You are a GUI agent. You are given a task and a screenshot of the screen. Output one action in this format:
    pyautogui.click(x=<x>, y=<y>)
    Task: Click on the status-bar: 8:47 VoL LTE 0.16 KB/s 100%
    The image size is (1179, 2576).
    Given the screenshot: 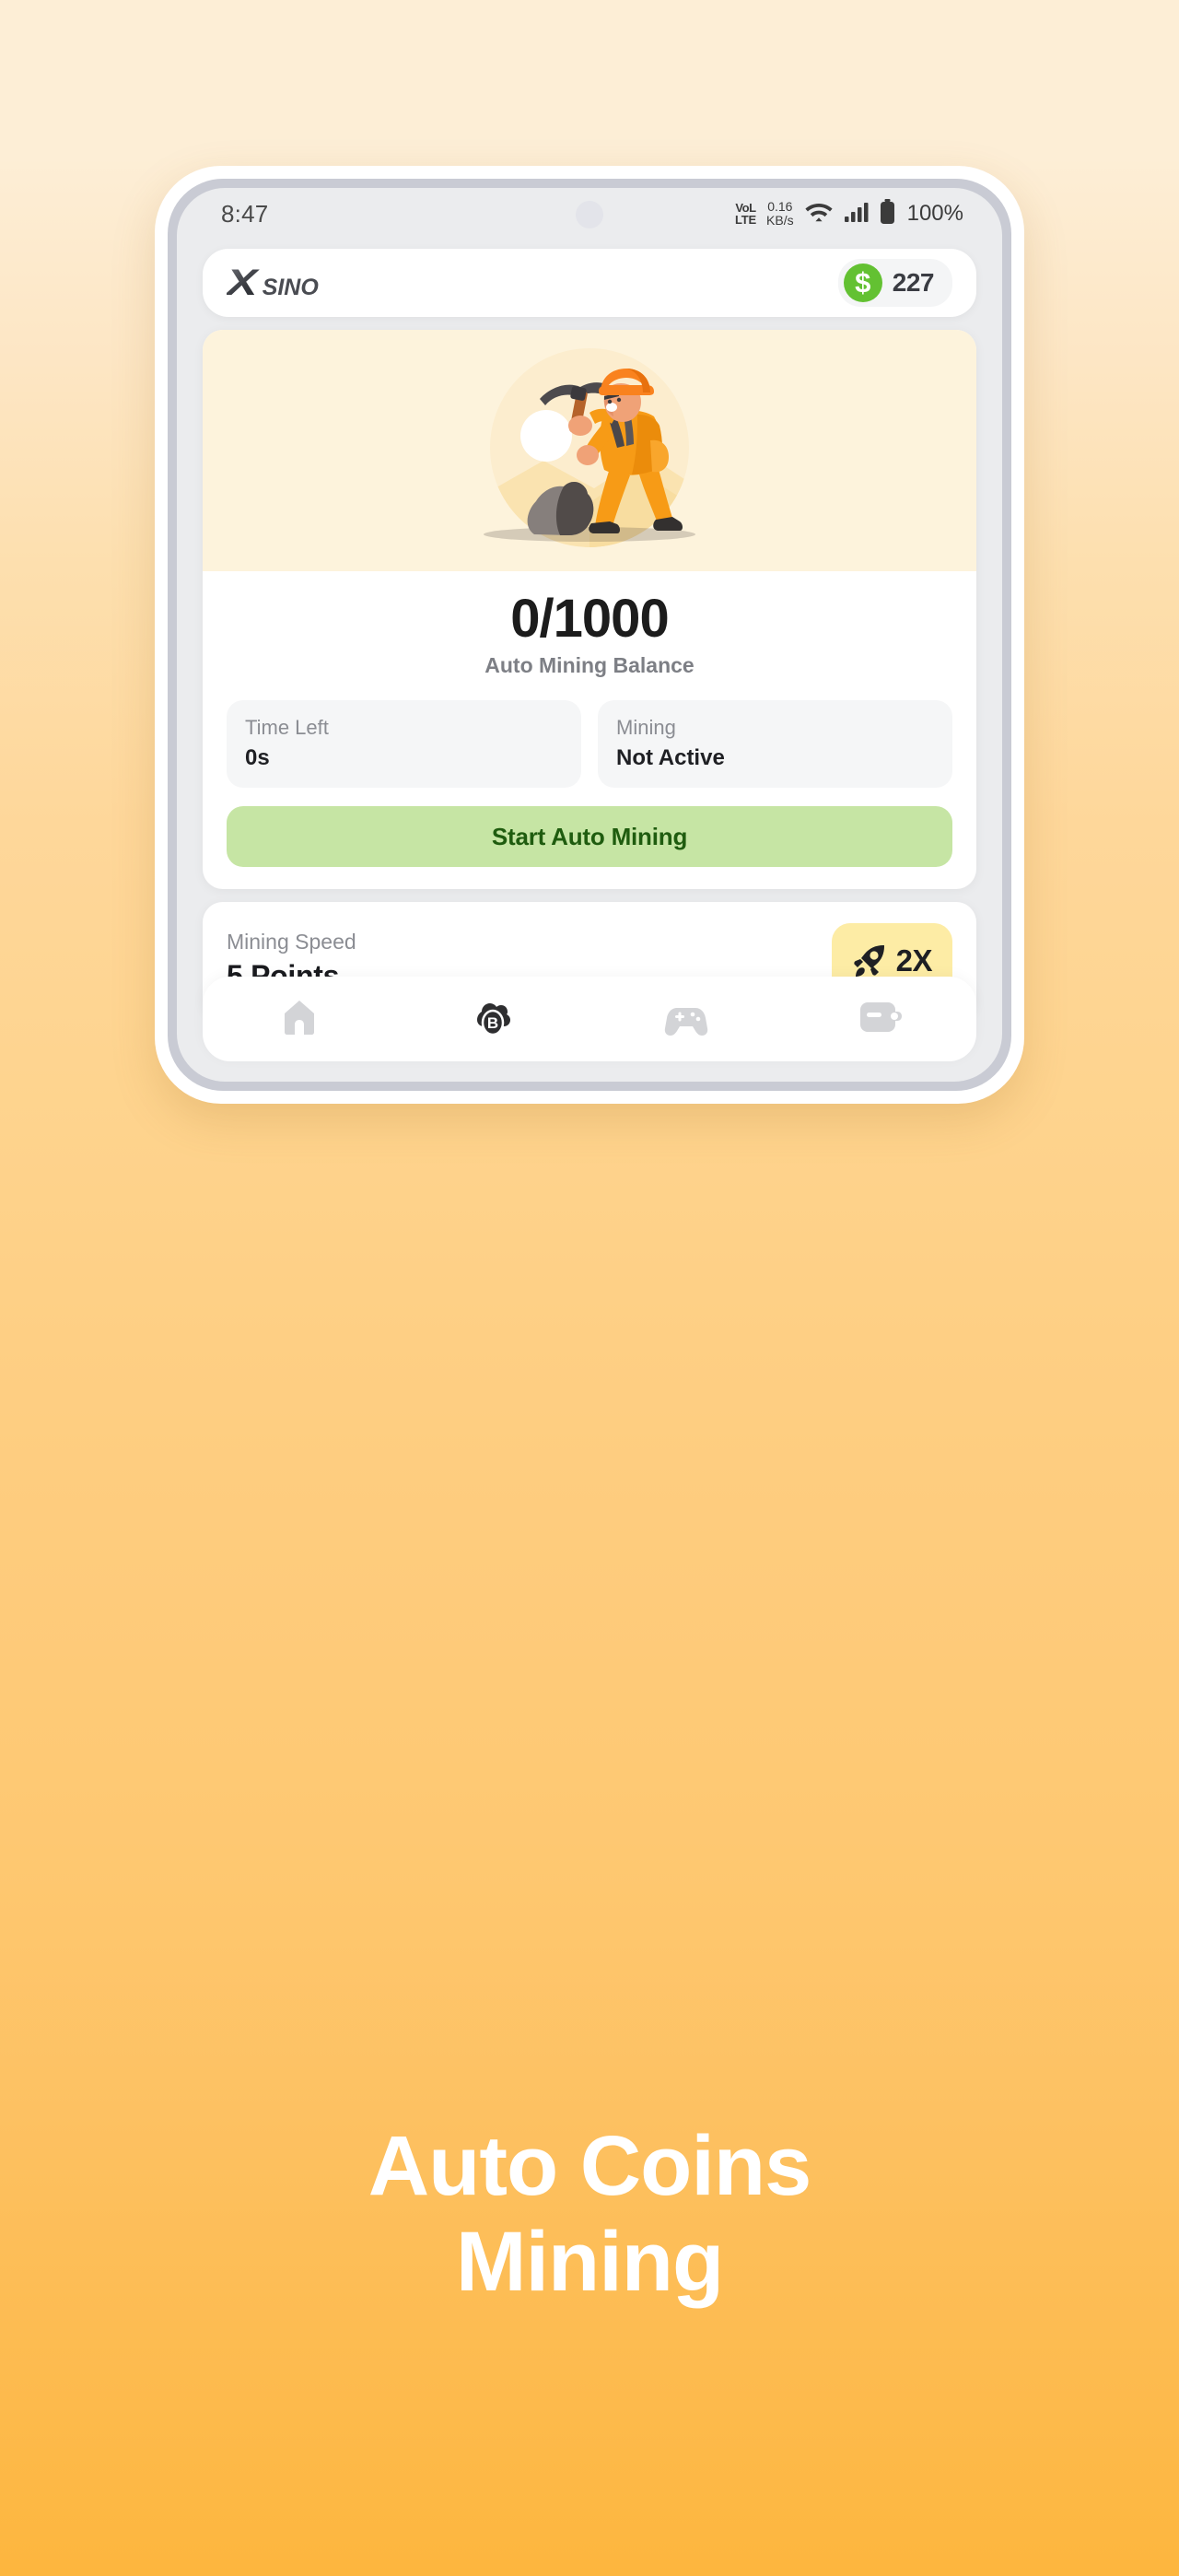 What is the action you would take?
    pyautogui.click(x=589, y=214)
    